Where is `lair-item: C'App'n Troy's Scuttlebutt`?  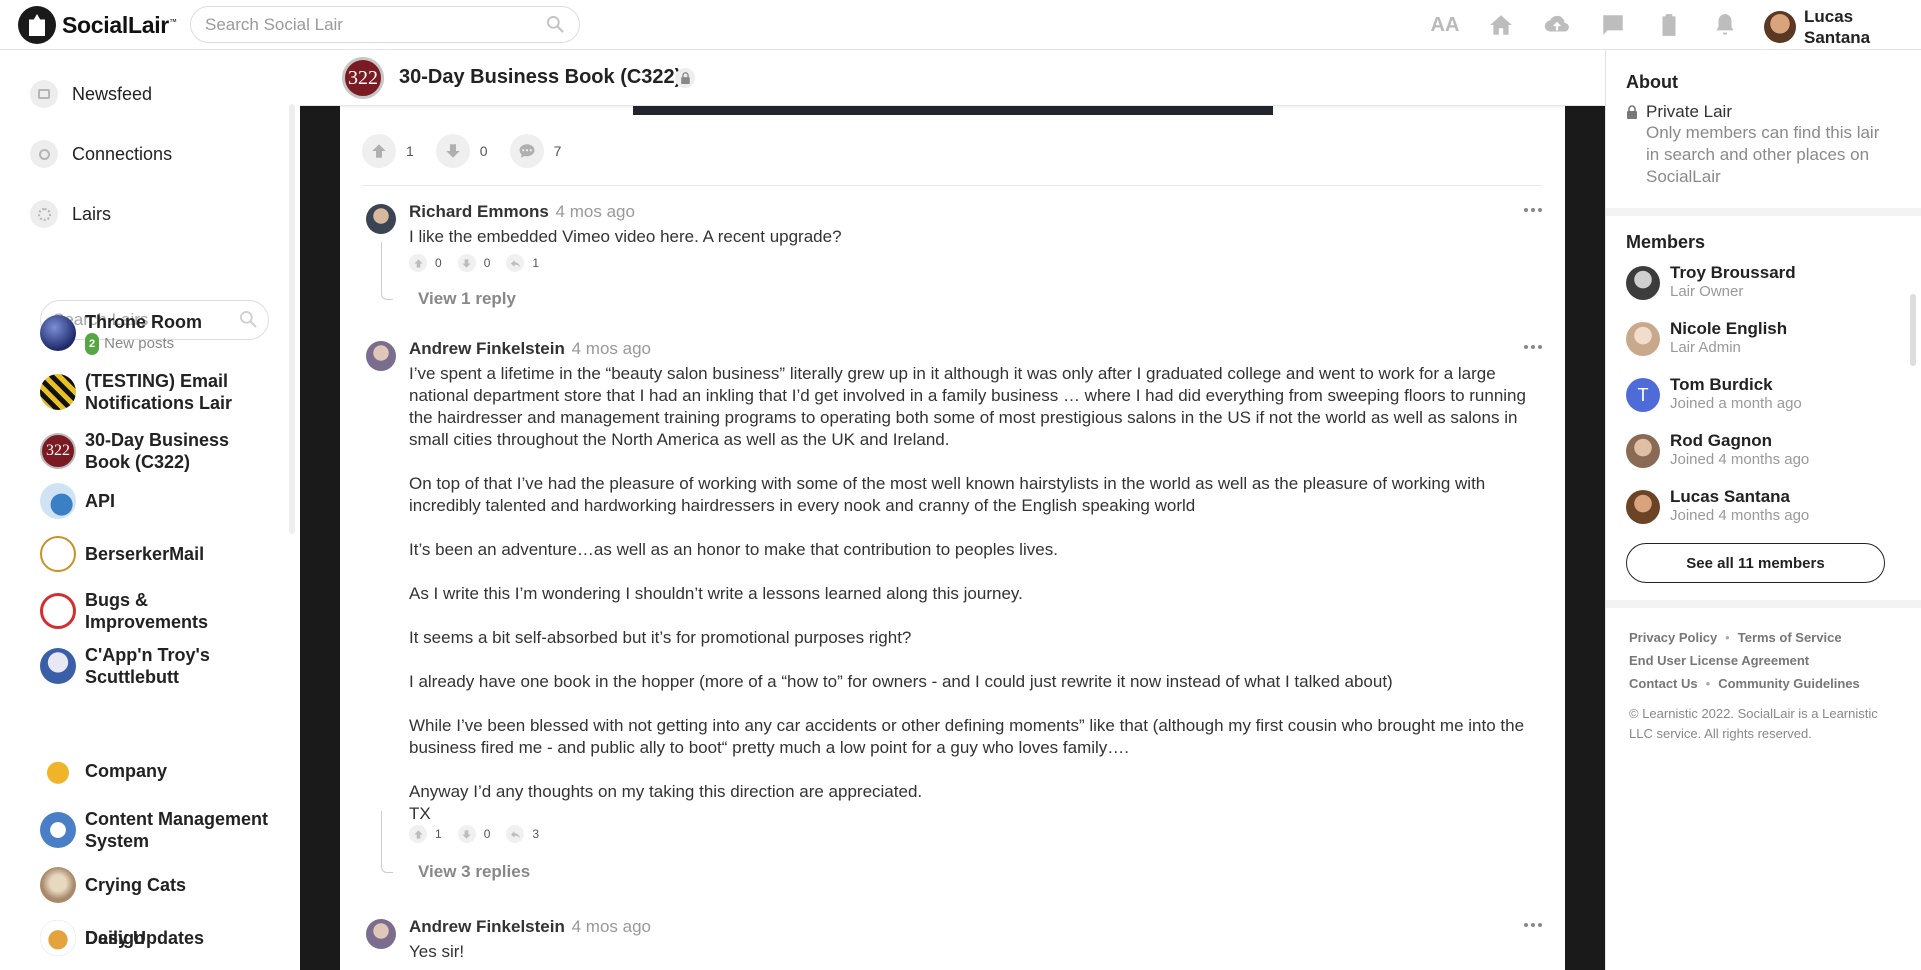 lair-item: C'App'n Troy's Scuttlebutt is located at coordinates (157, 666).